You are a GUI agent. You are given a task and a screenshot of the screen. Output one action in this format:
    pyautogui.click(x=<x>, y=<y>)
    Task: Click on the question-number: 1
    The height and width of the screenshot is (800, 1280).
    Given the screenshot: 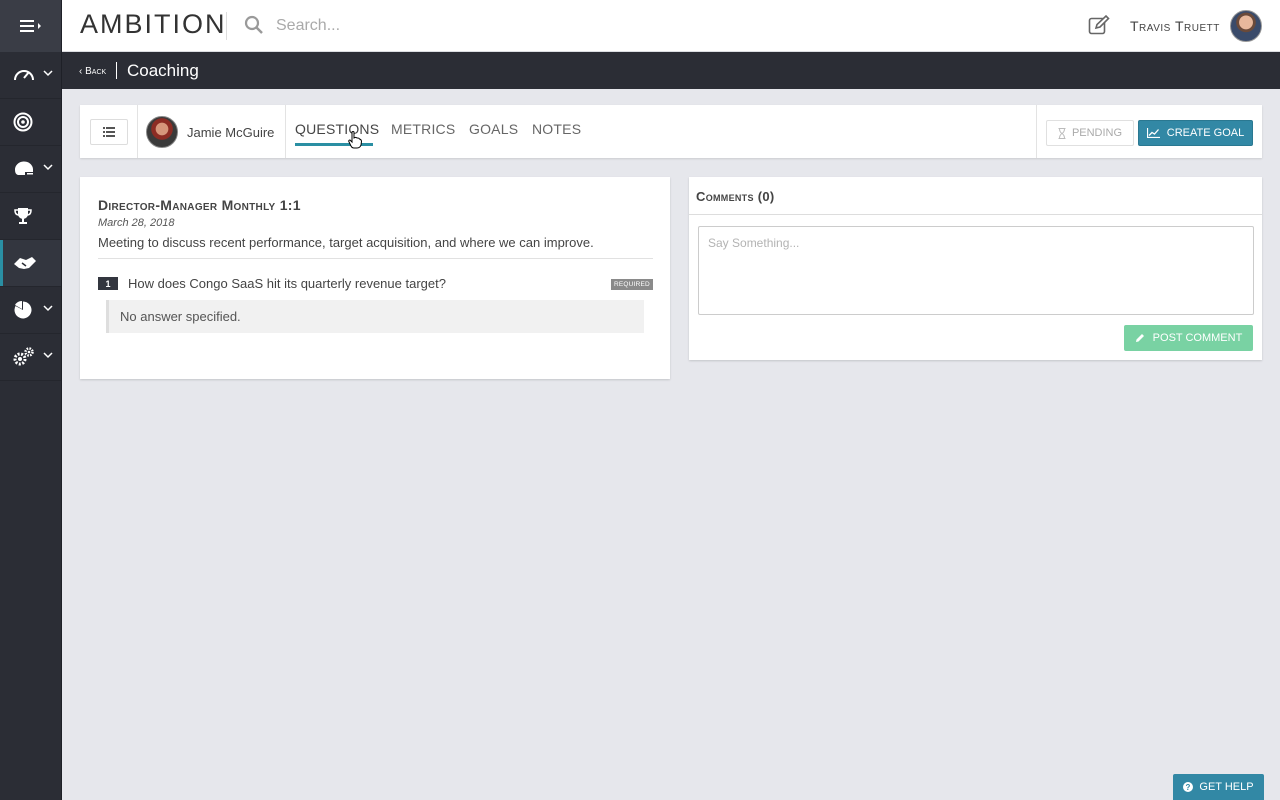 What is the action you would take?
    pyautogui.click(x=108, y=283)
    